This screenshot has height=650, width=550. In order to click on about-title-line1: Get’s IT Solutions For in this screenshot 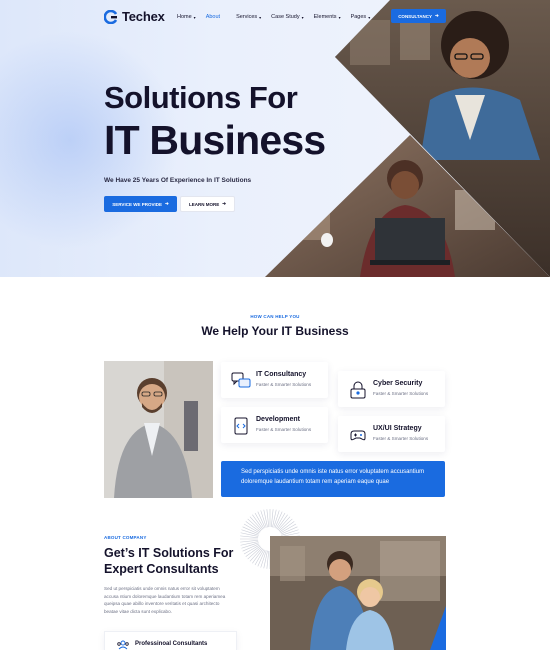, I will do `click(169, 553)`.